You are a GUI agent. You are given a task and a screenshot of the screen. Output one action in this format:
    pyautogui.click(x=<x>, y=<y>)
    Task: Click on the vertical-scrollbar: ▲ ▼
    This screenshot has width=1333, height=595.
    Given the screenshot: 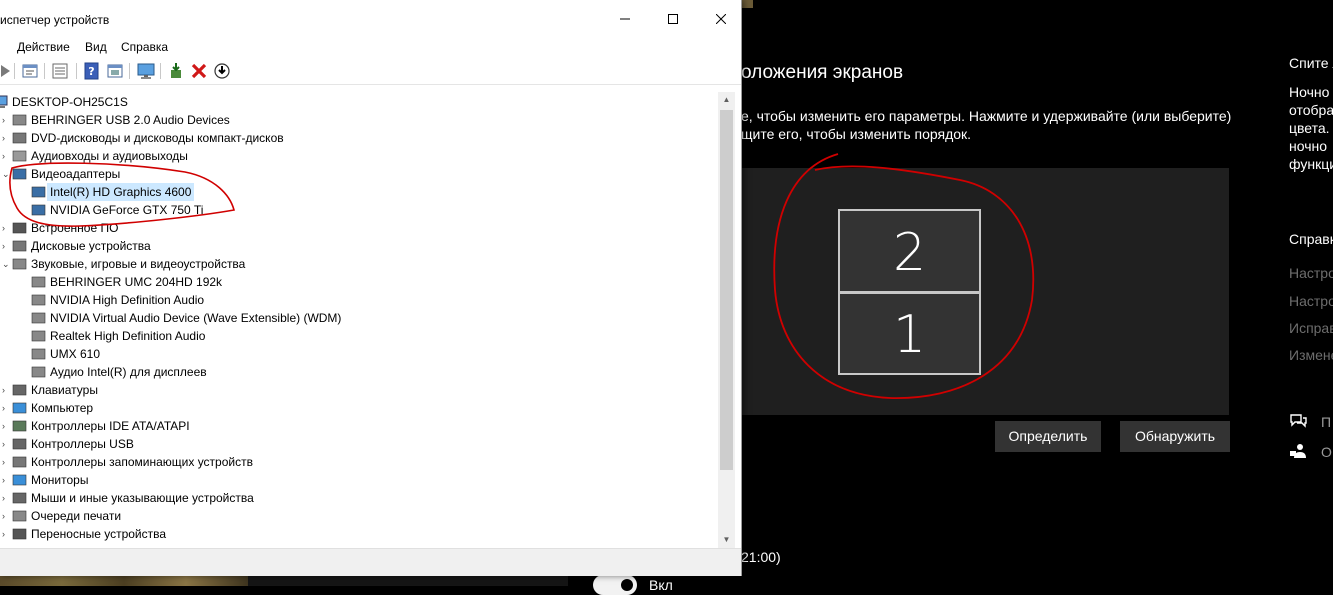 What is the action you would take?
    pyautogui.click(x=726, y=320)
    